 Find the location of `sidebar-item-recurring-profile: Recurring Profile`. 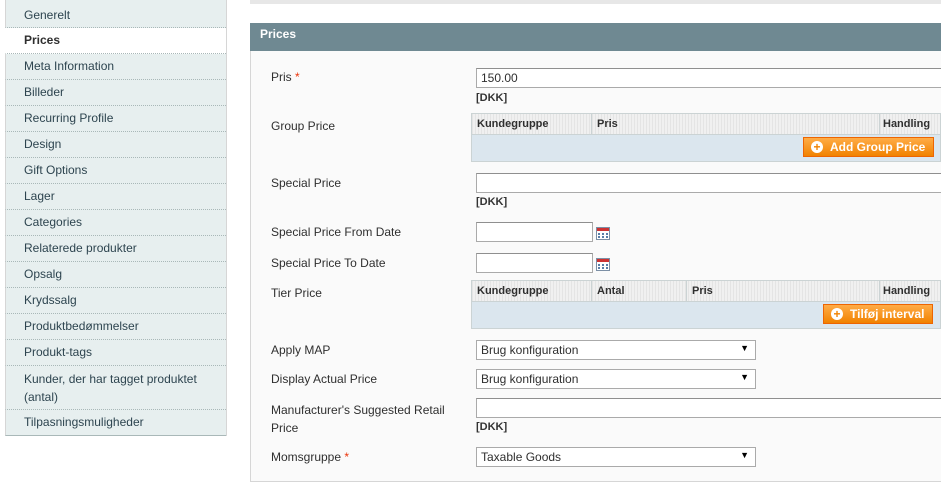

sidebar-item-recurring-profile: Recurring Profile is located at coordinates (115, 119).